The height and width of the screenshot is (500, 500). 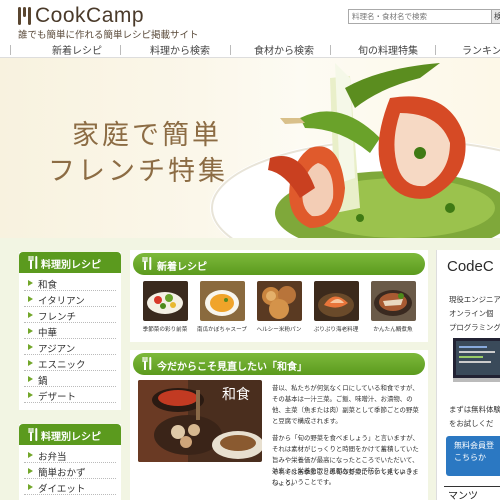 I want to click on laptop-screen-image, so click(x=476, y=360).